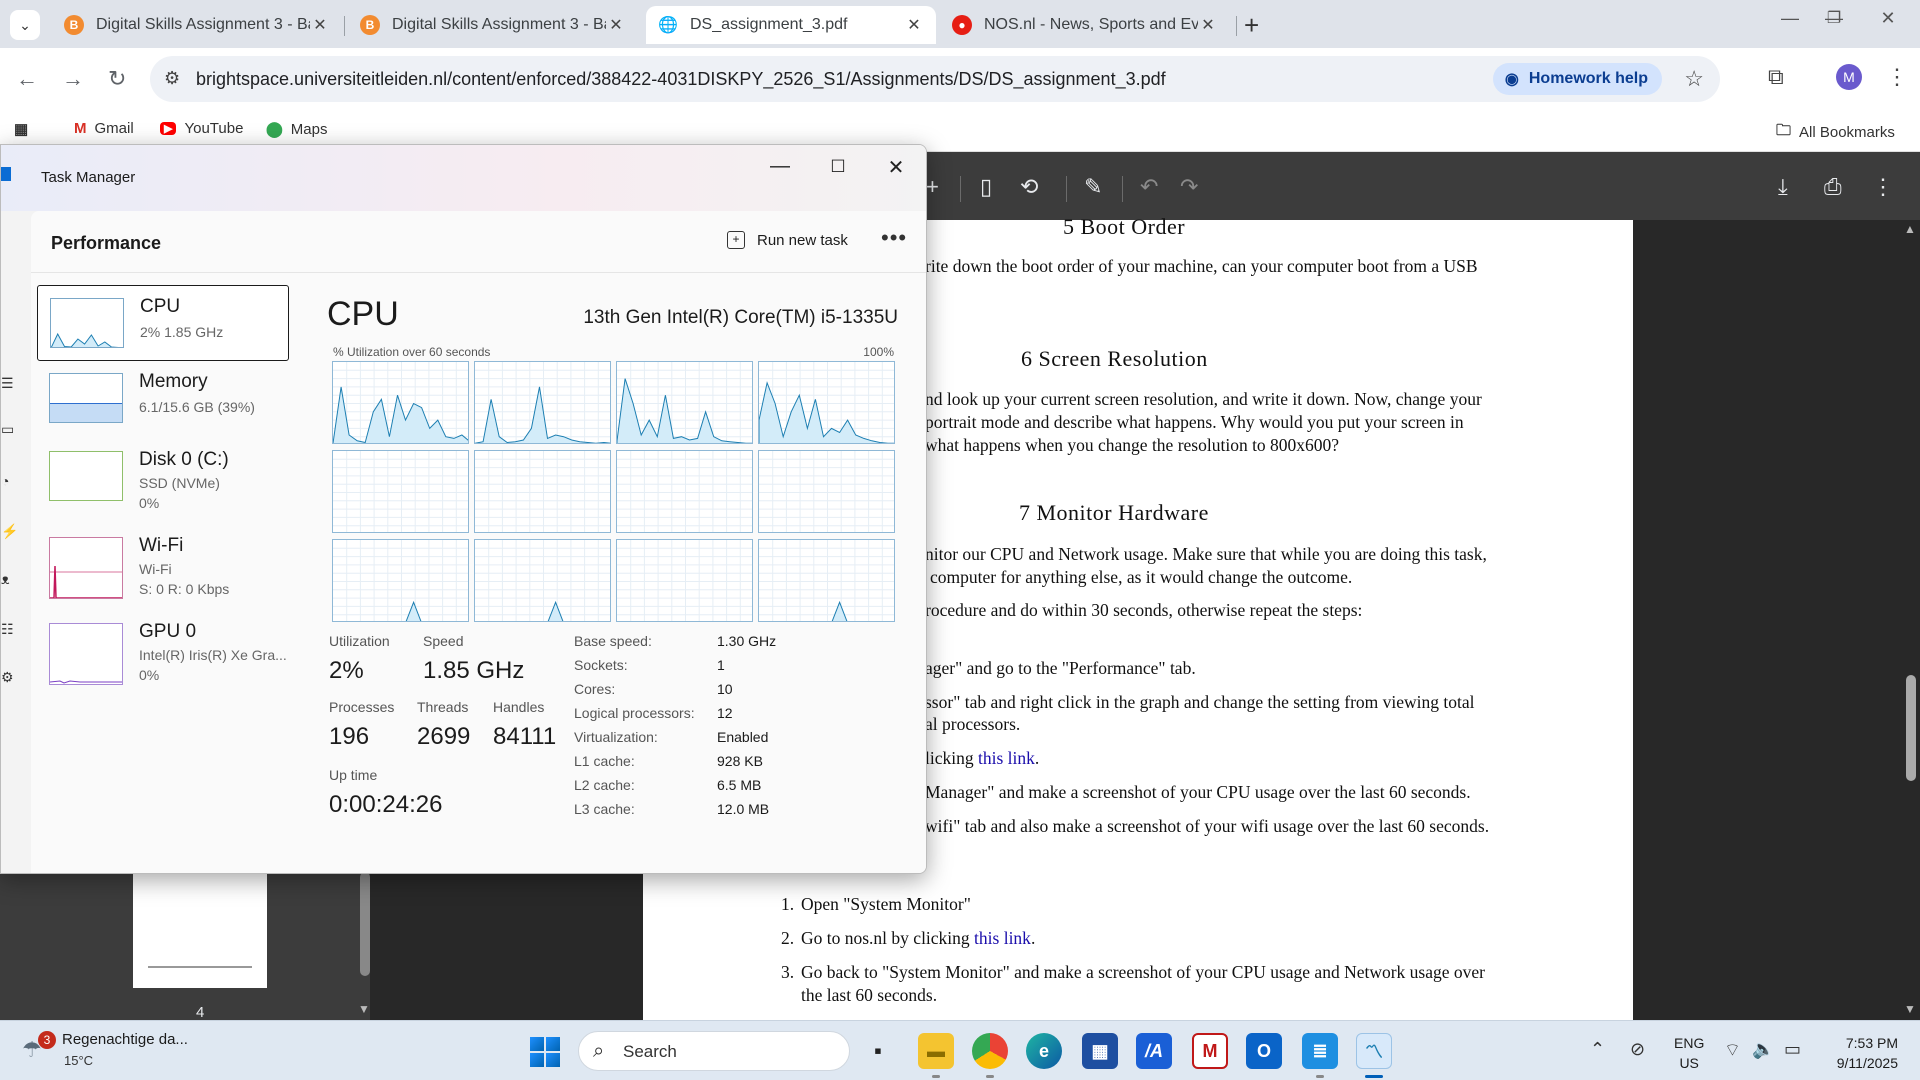 The height and width of the screenshot is (1080, 1920). I want to click on users-icon: ᴥ, so click(5, 579).